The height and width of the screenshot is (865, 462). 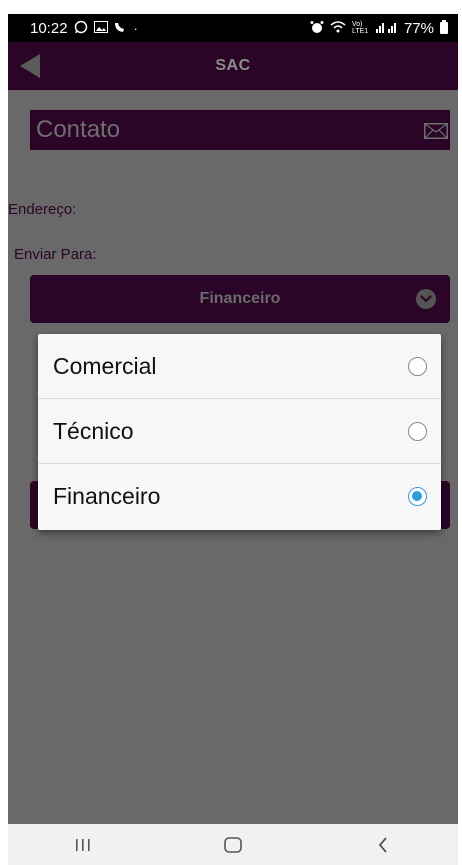 What do you see at coordinates (444, 27) in the screenshot?
I see `battery-icon` at bounding box center [444, 27].